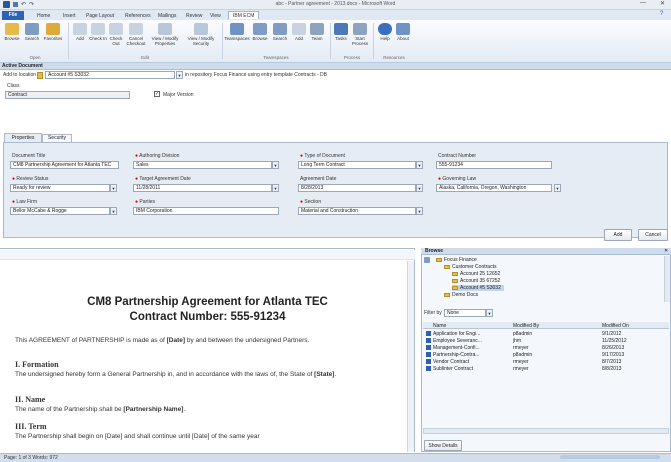 Image resolution: width=671 pixels, height=462 pixels. What do you see at coordinates (357, 211) in the screenshot?
I see `section-field: Material and Construction` at bounding box center [357, 211].